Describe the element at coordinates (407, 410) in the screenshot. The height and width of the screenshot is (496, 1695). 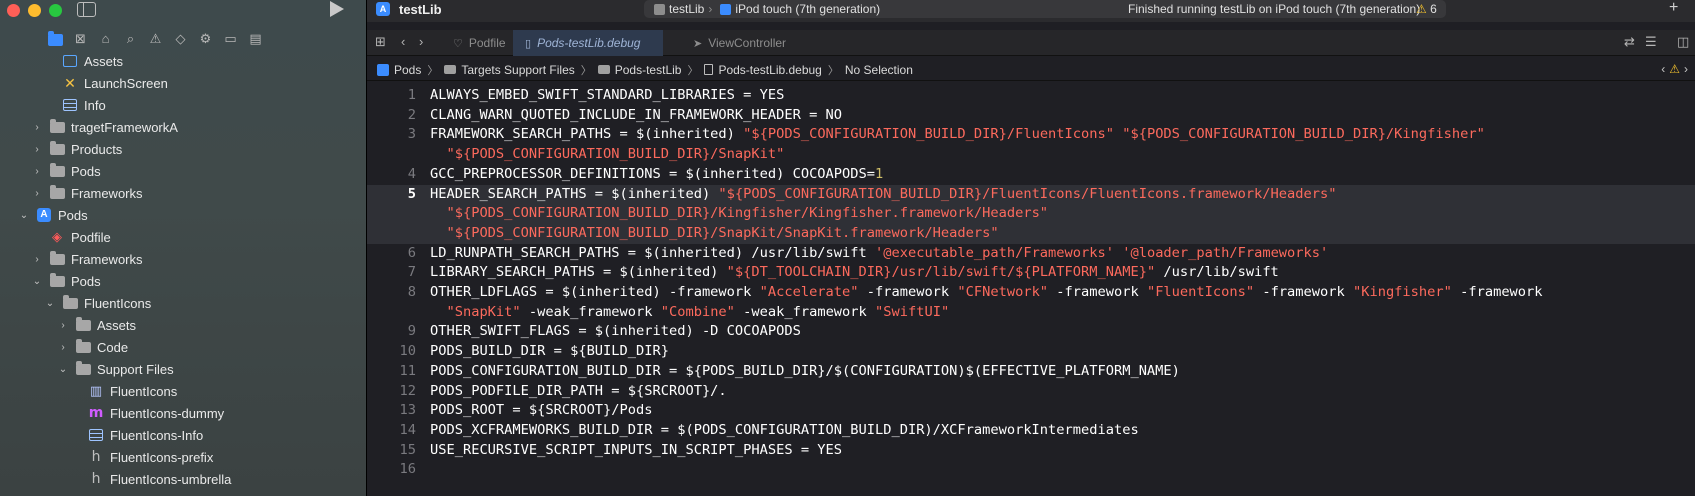
I see `line-number: 13` at that location.